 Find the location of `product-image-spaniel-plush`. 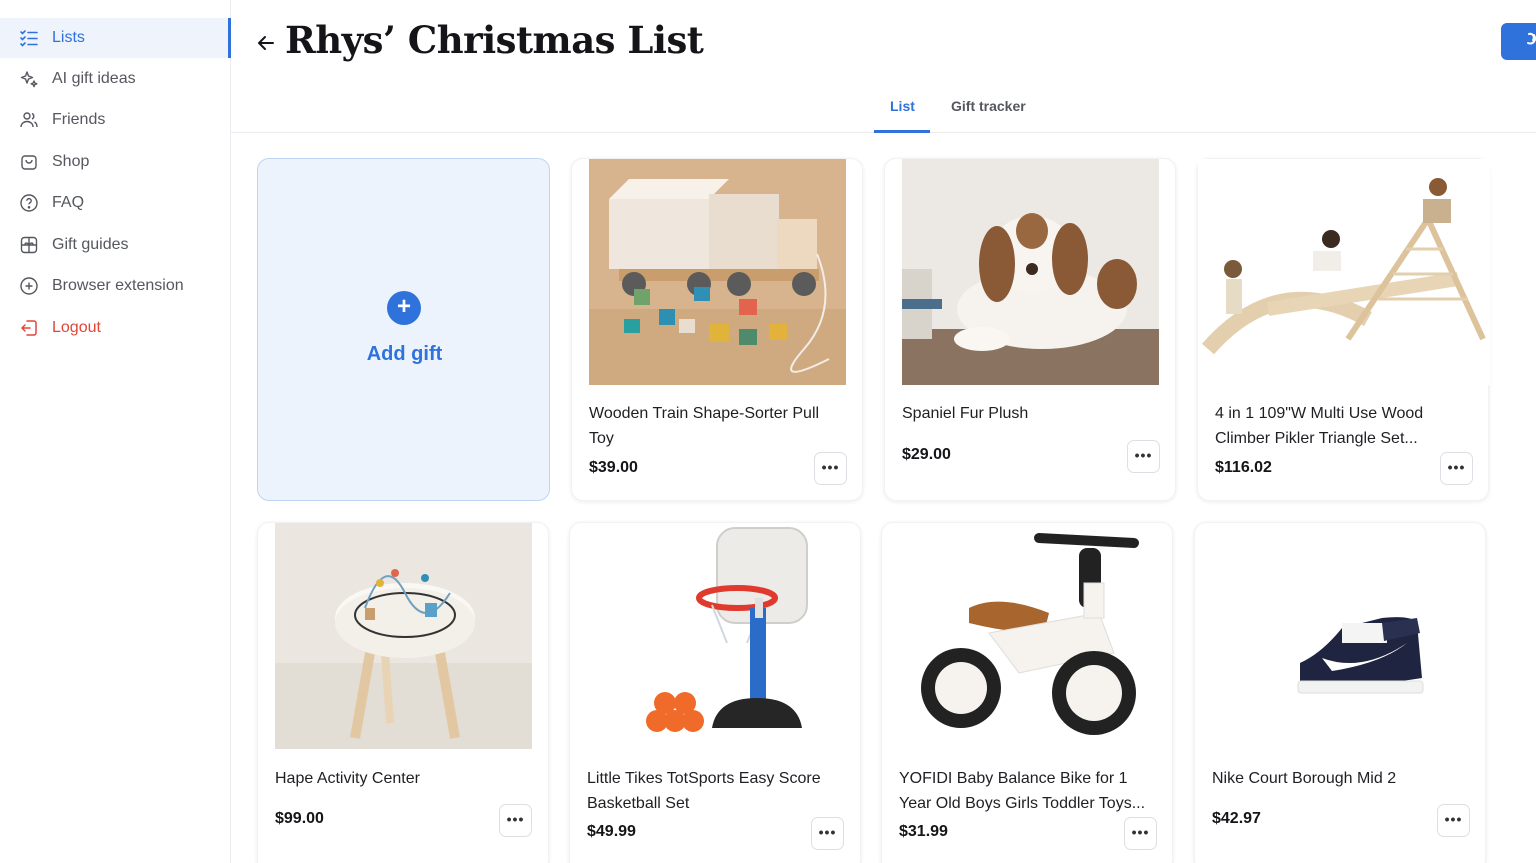

product-image-spaniel-plush is located at coordinates (1030, 272).